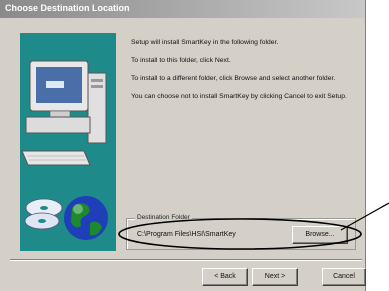  I want to click on annotation-overlay, so click(253, 226).